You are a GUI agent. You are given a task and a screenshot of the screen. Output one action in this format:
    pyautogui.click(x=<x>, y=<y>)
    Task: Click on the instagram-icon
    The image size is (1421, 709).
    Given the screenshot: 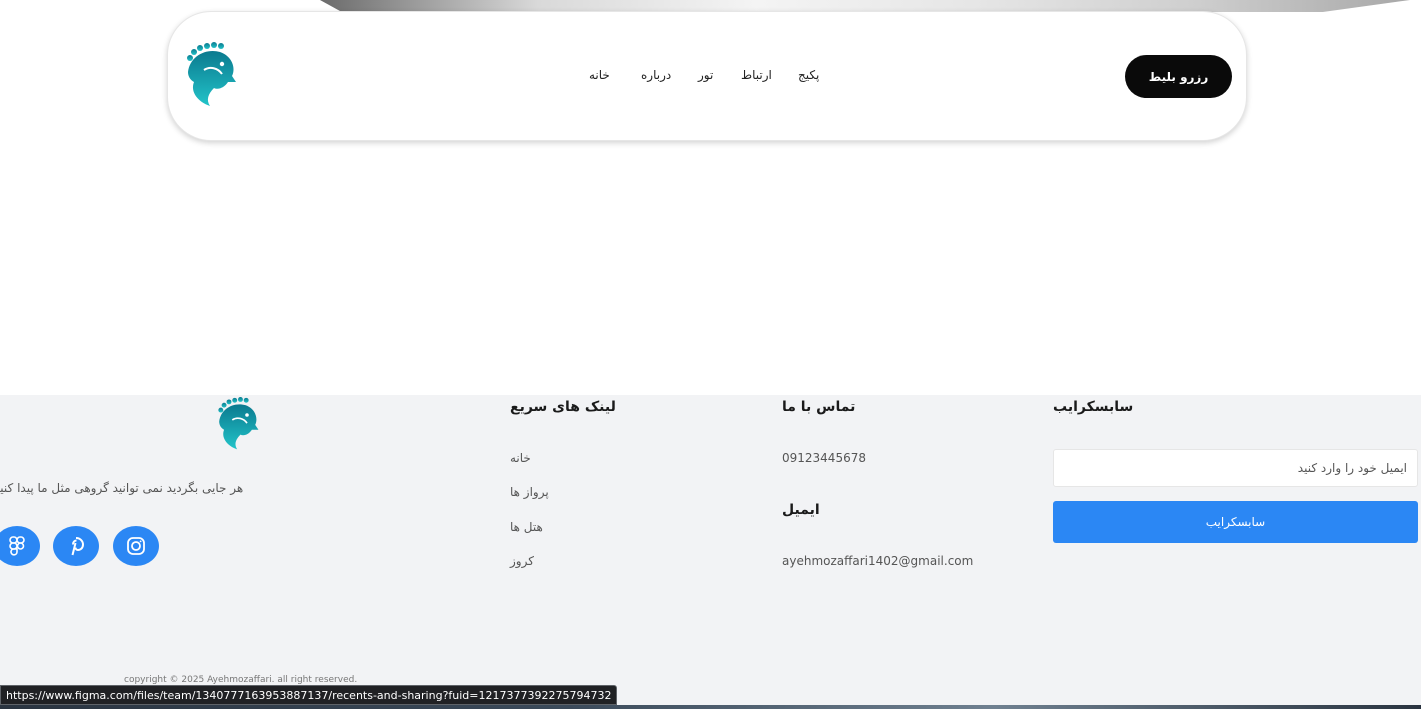 What is the action you would take?
    pyautogui.click(x=136, y=546)
    